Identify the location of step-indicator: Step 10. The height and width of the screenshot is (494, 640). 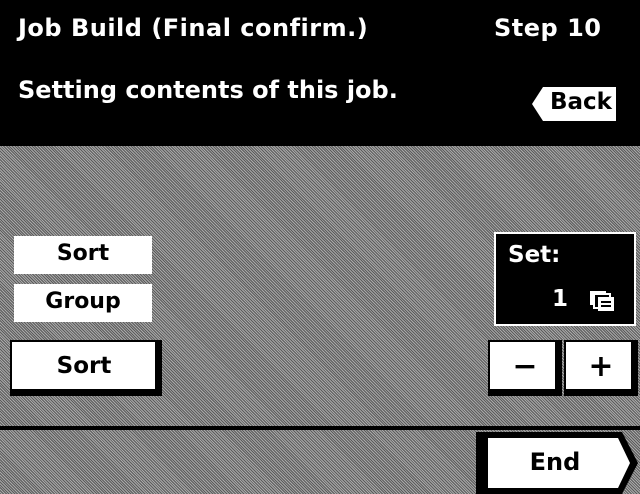
(548, 28).